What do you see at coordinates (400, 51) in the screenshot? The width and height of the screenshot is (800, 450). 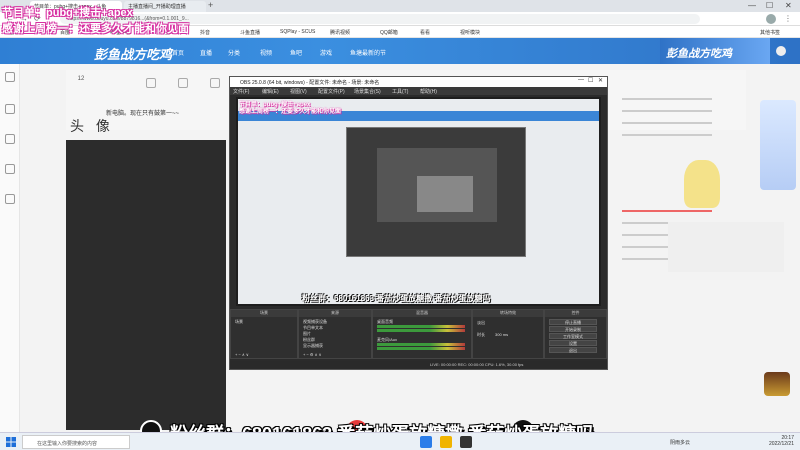 I see `site-header: 彭鱼战方吃鸡 首页 直播 分类 视频 鱼吧 游戏 鱼塘最新的节 彭鱼战方吃鸡` at bounding box center [400, 51].